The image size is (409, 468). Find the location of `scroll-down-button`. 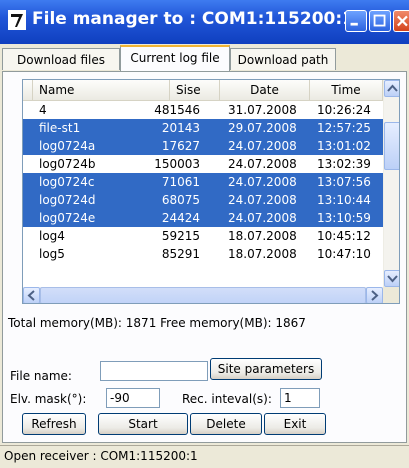

scroll-down-button is located at coordinates (391, 278).